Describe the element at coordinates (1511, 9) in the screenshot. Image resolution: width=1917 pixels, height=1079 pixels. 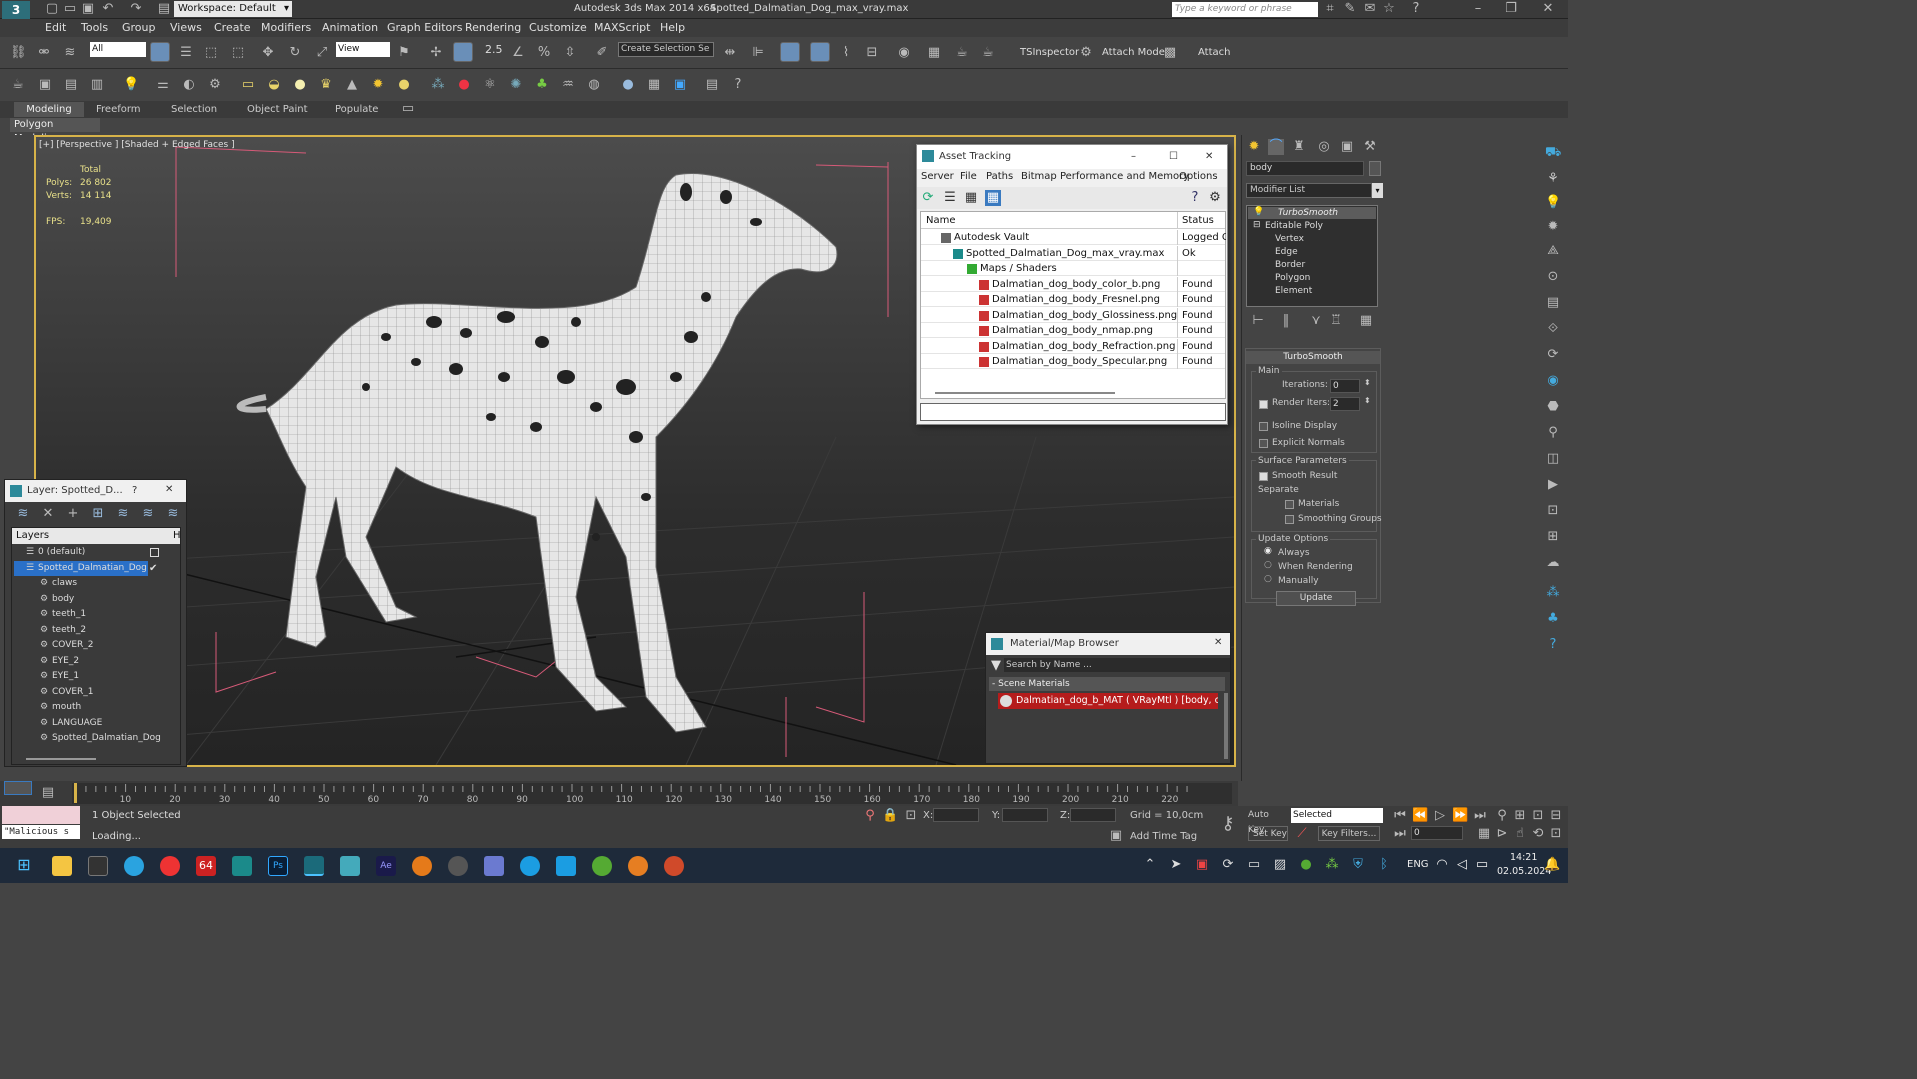
I see `maximize-icon: ❐` at that location.